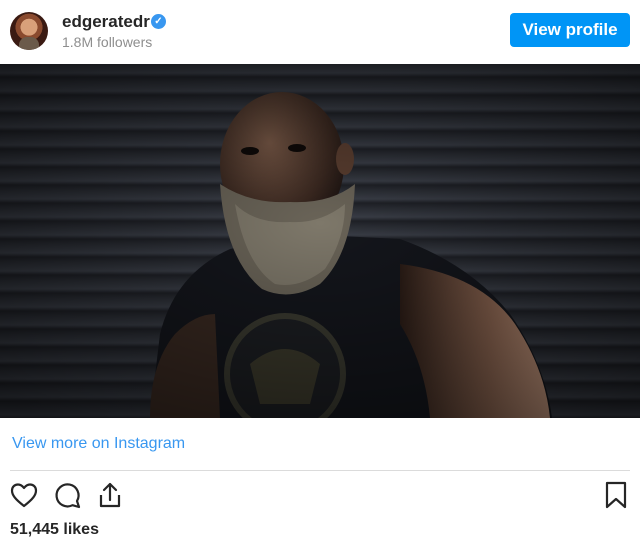 Image resolution: width=640 pixels, height=546 pixels. I want to click on like-count: 51,445 likes, so click(54, 529).